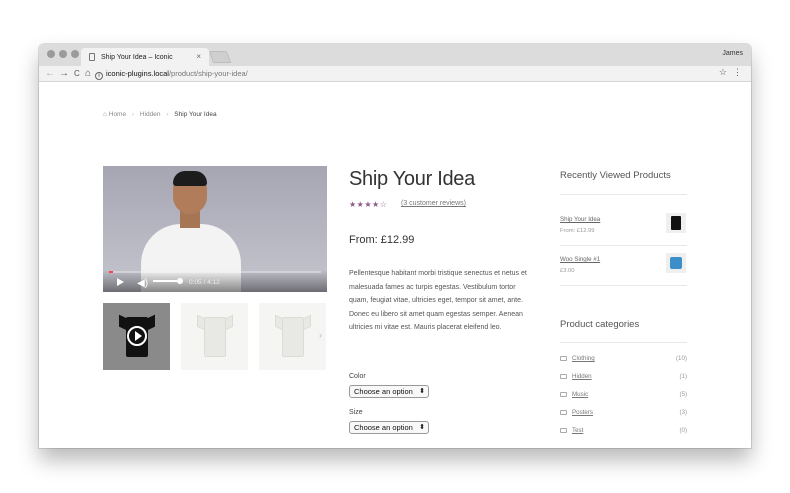  Describe the element at coordinates (732, 53) in the screenshot. I see `profile-name: James` at that location.